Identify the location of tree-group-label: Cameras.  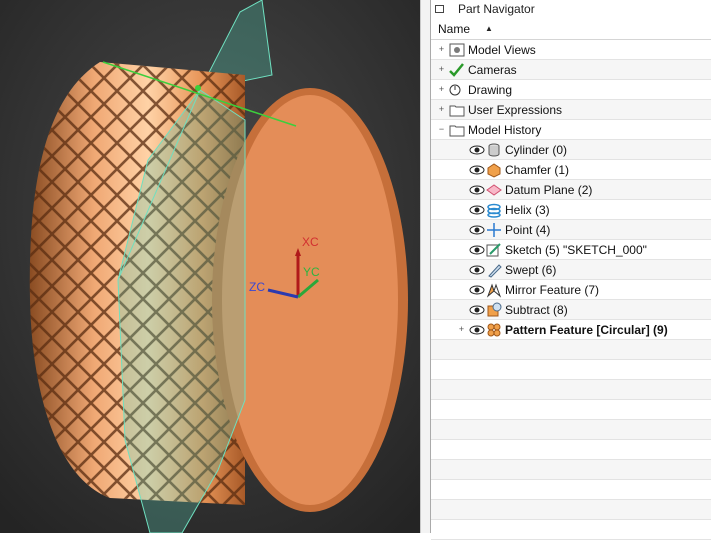
(492, 70).